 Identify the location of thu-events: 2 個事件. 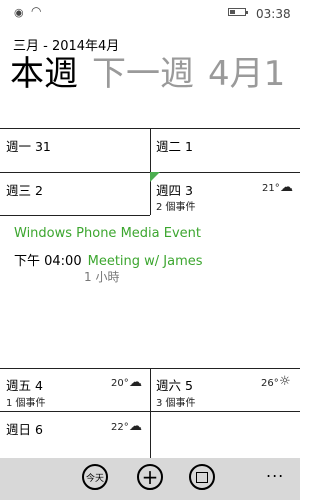
(176, 207).